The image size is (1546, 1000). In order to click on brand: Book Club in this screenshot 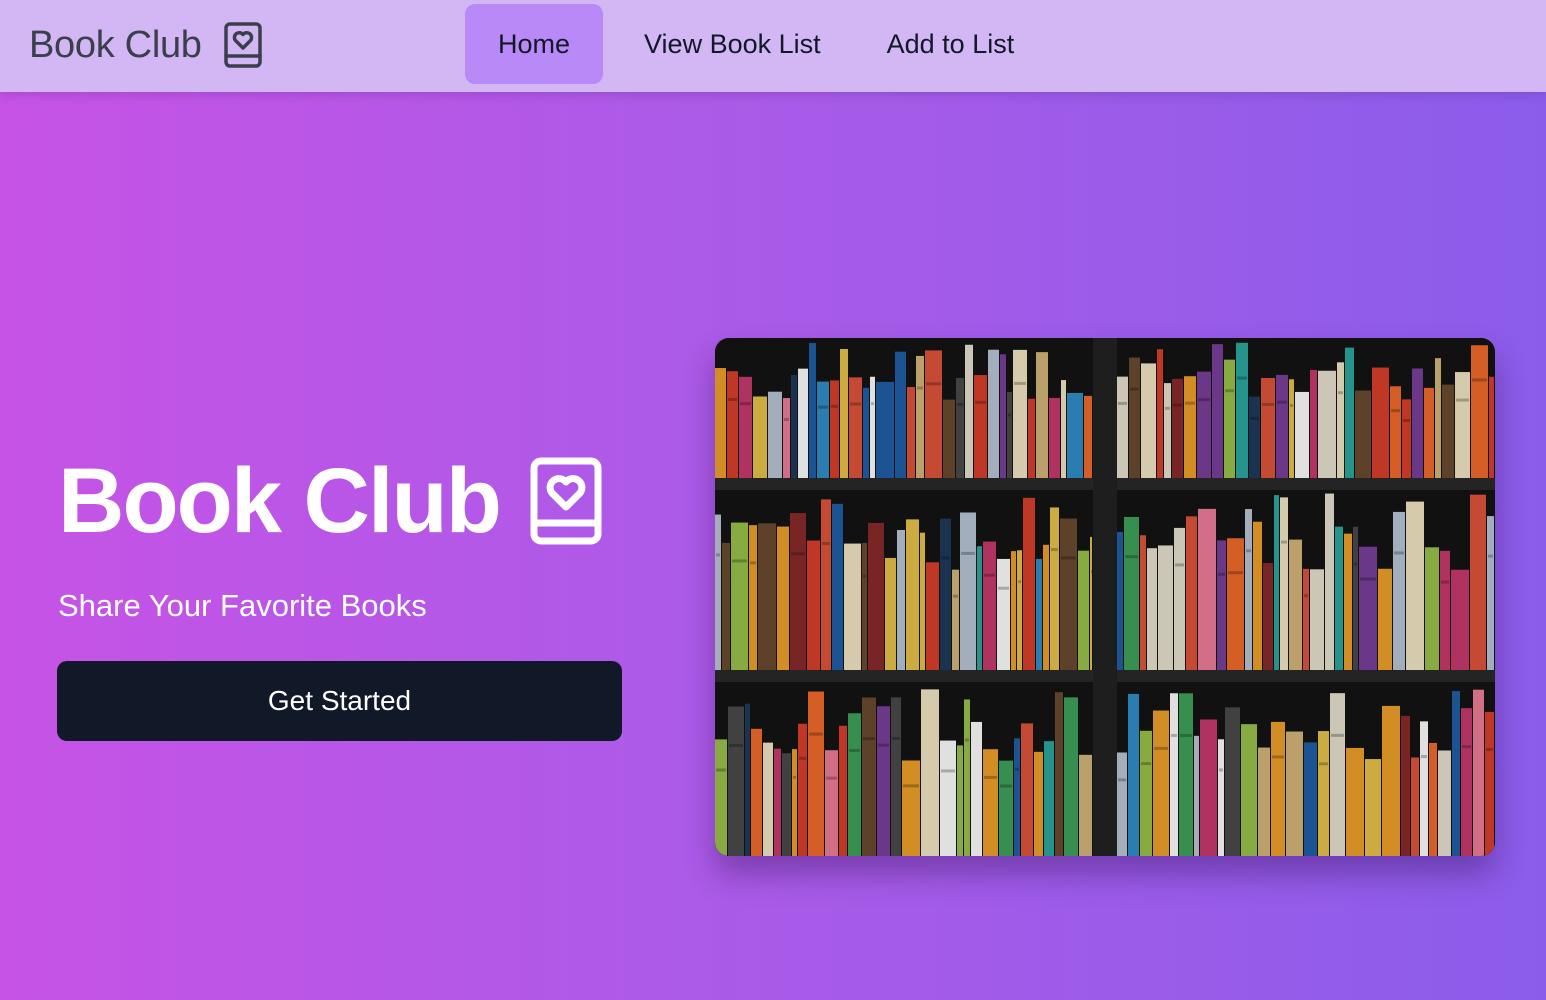, I will do `click(145, 45)`.